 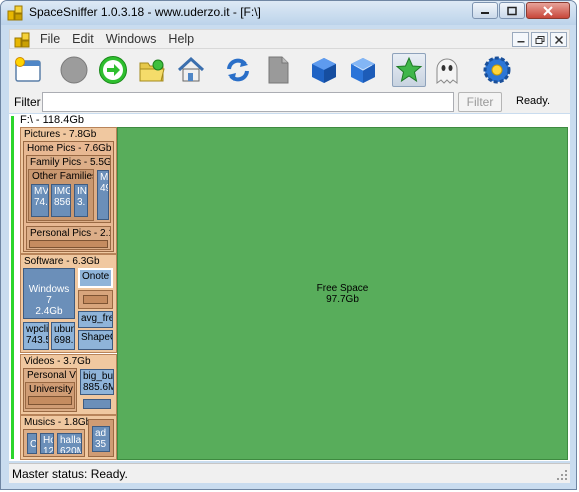 I want to click on star-icon, so click(x=409, y=69).